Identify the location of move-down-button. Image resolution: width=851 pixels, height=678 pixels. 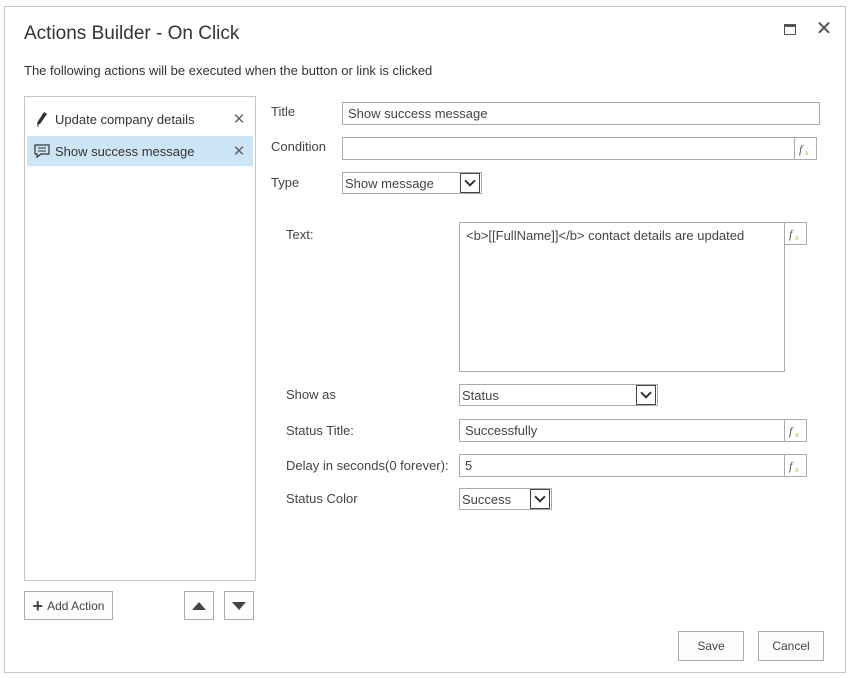
(239, 605).